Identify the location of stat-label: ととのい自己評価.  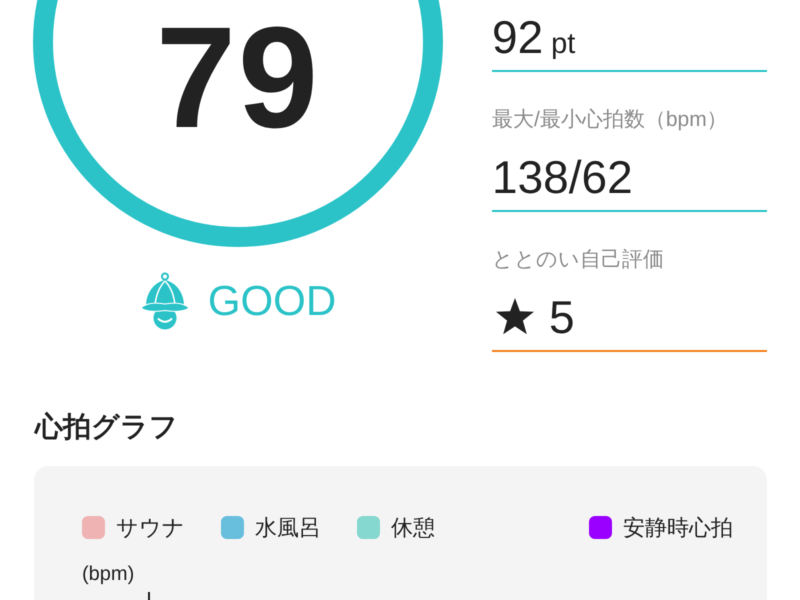
(578, 259).